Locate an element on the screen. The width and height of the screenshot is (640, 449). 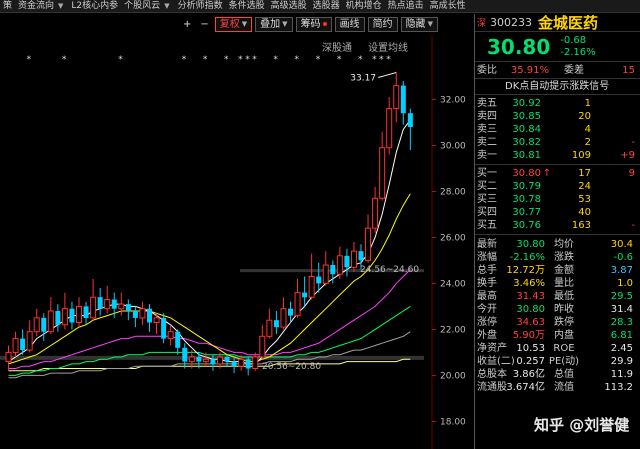
stat-value: 3.46% is located at coordinates (529, 283).